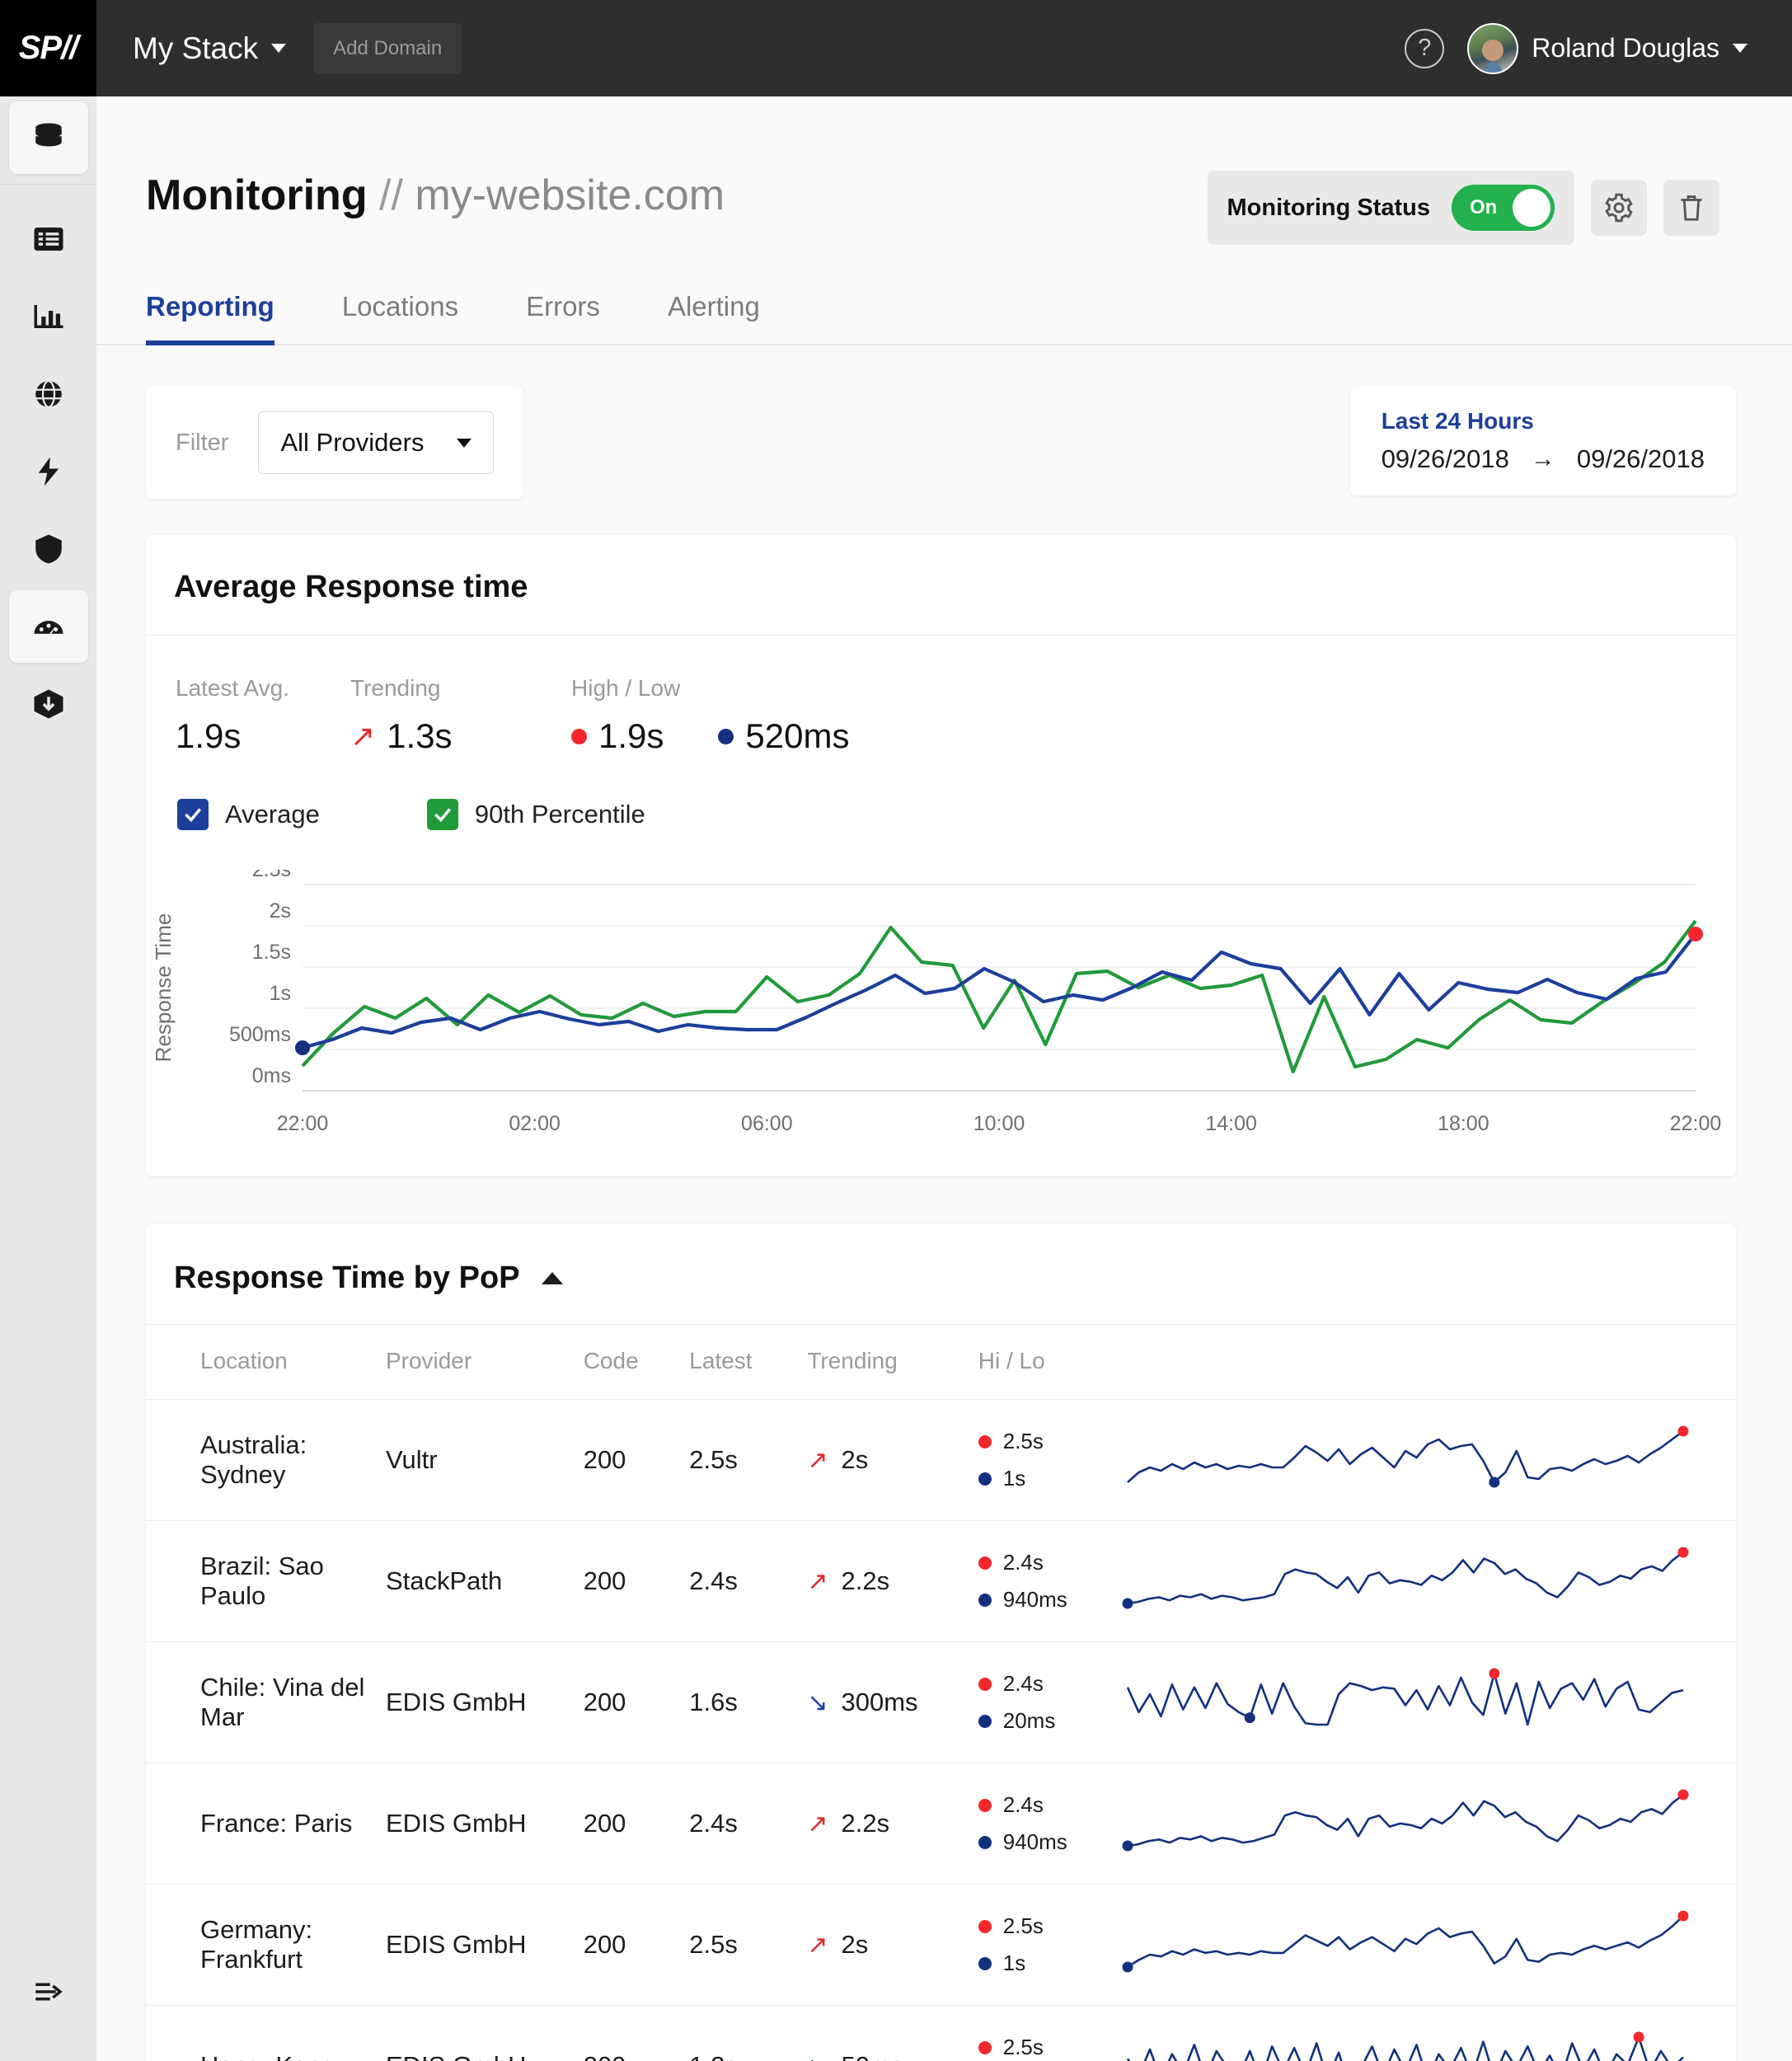 This screenshot has height=2061, width=1792. What do you see at coordinates (347, 1278) in the screenshot?
I see `pop-card-title: Response Time by PoP` at bounding box center [347, 1278].